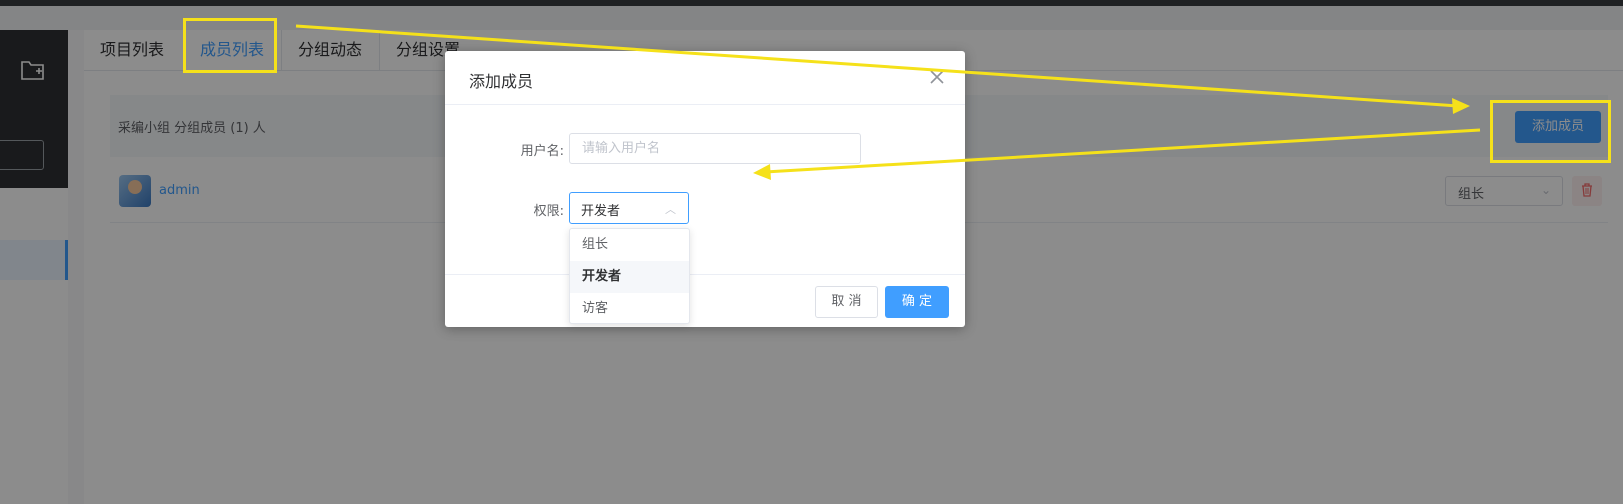 The height and width of the screenshot is (504, 1623). I want to click on annotation-arrow-to-input, so click(1122, 151).